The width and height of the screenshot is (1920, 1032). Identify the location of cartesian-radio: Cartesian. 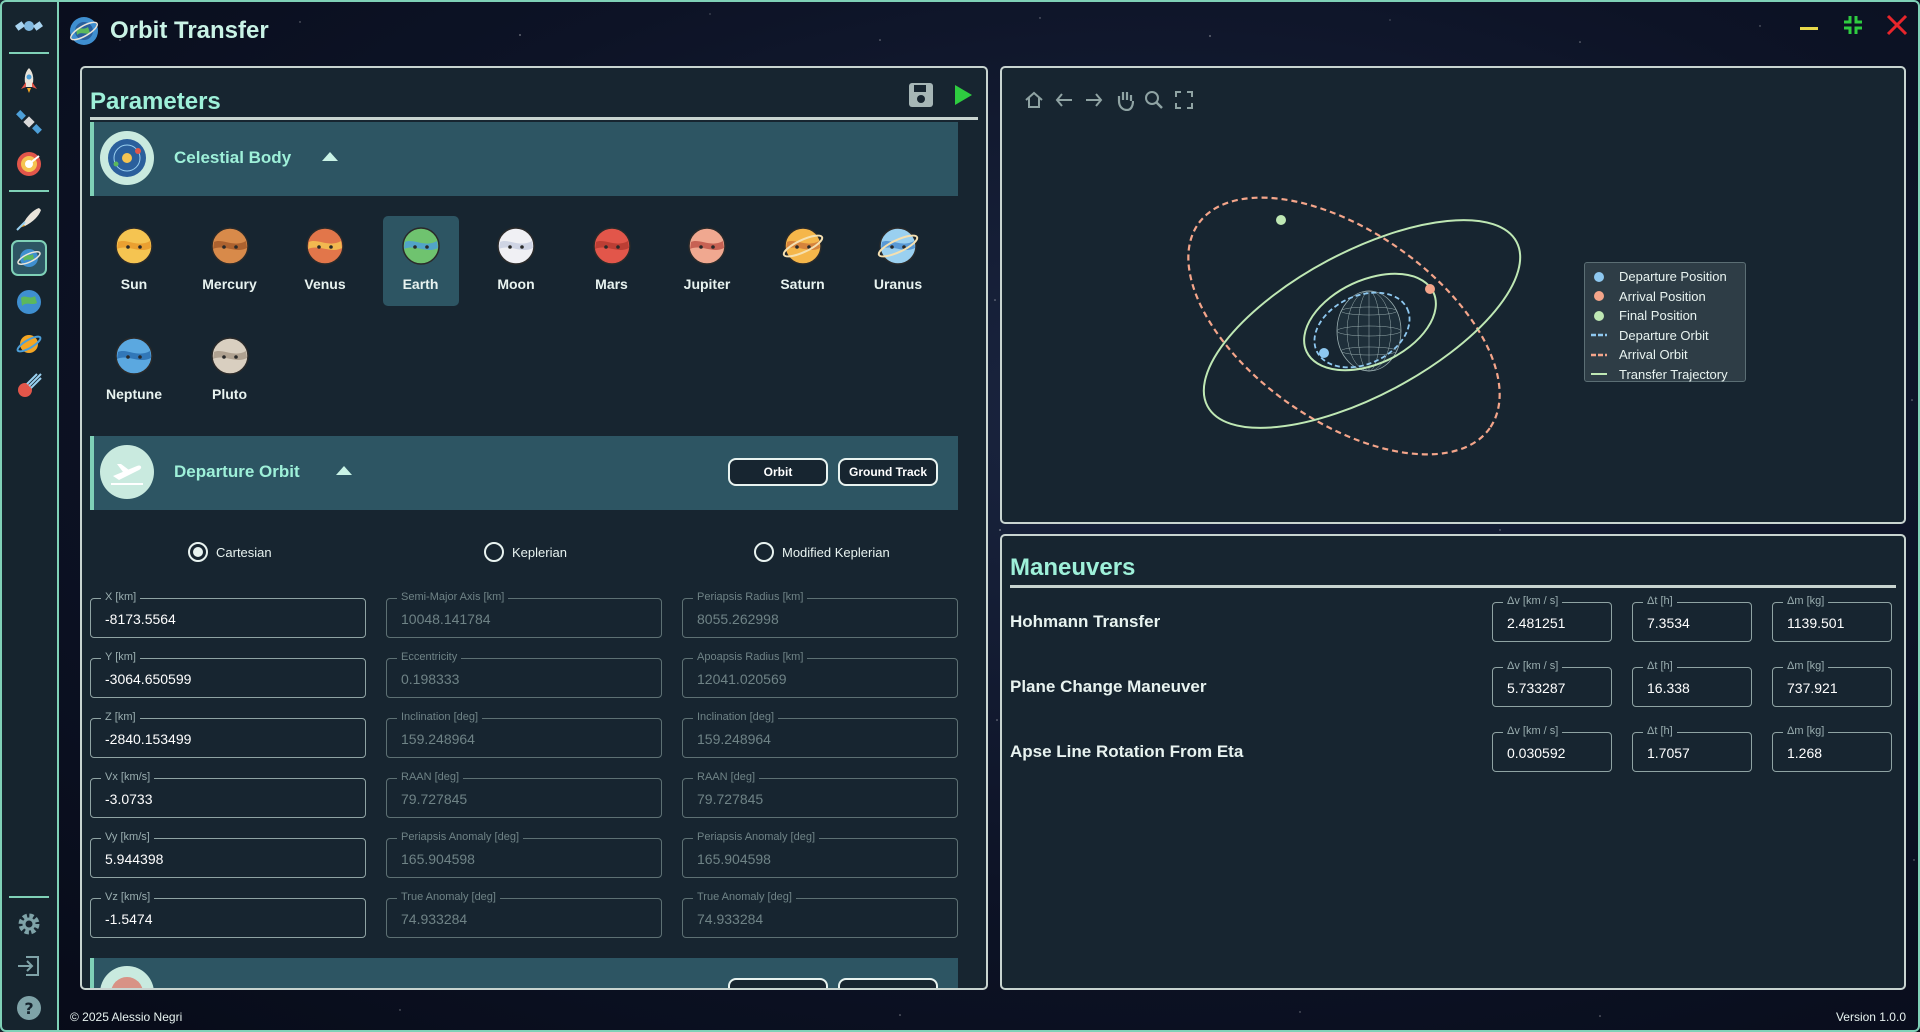
(230, 552).